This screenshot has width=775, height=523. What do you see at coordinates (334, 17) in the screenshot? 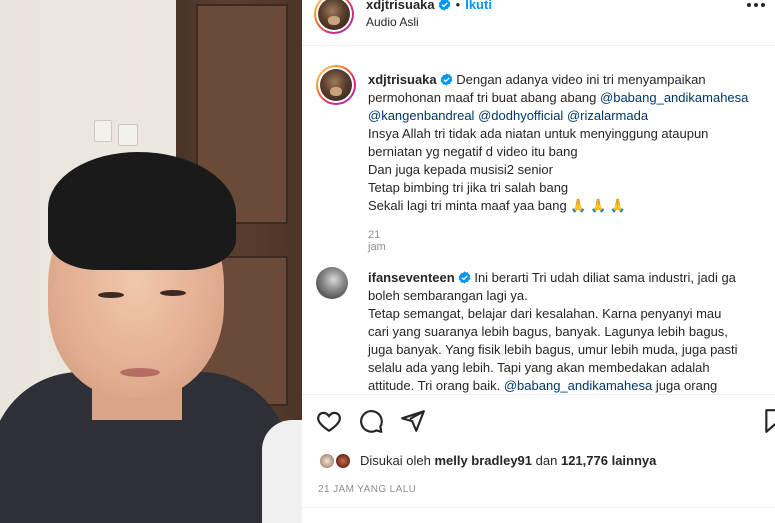
I see `author-avatar` at bounding box center [334, 17].